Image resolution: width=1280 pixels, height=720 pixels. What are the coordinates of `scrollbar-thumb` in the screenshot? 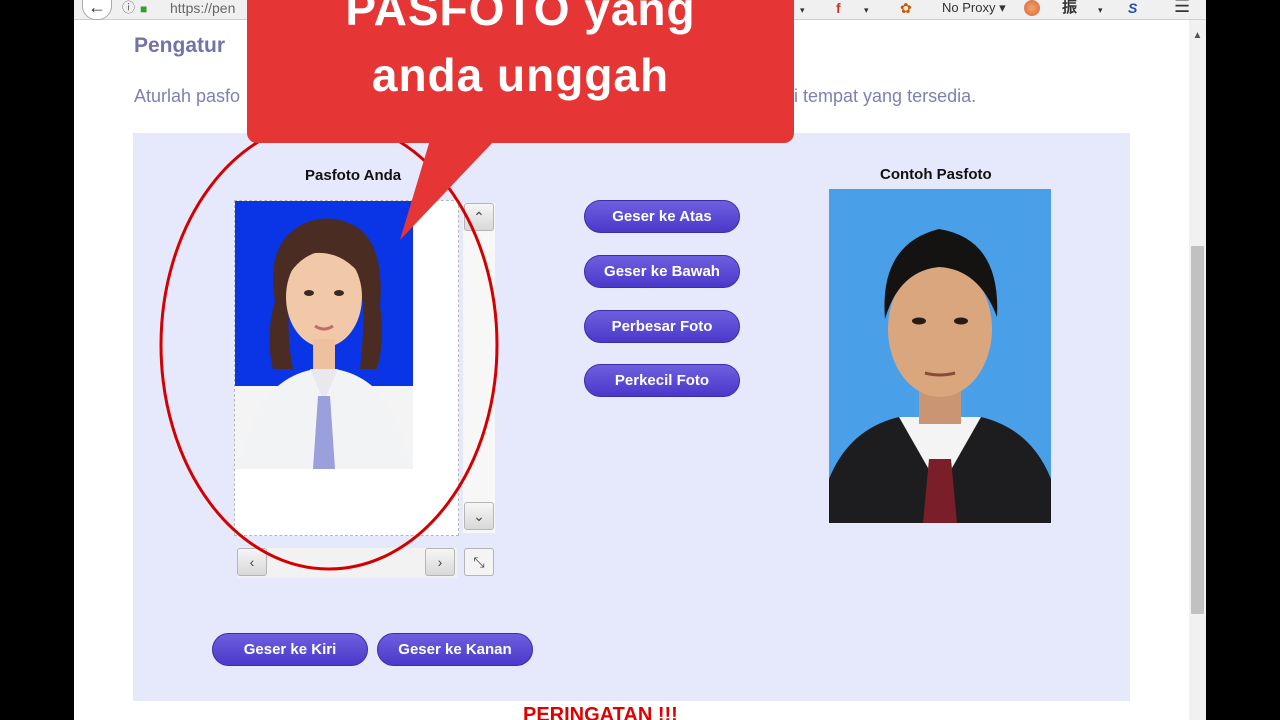 It's located at (1197, 430).